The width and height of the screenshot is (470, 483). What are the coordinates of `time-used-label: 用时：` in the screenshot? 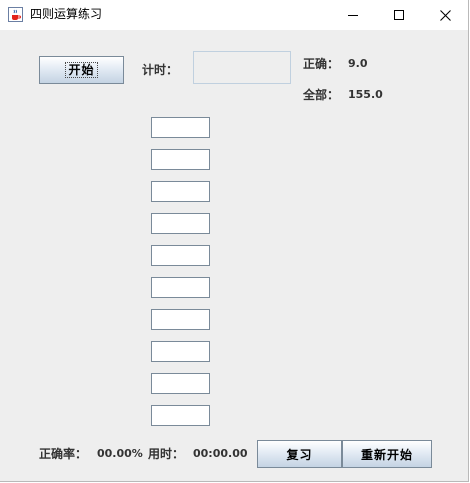 It's located at (166, 454).